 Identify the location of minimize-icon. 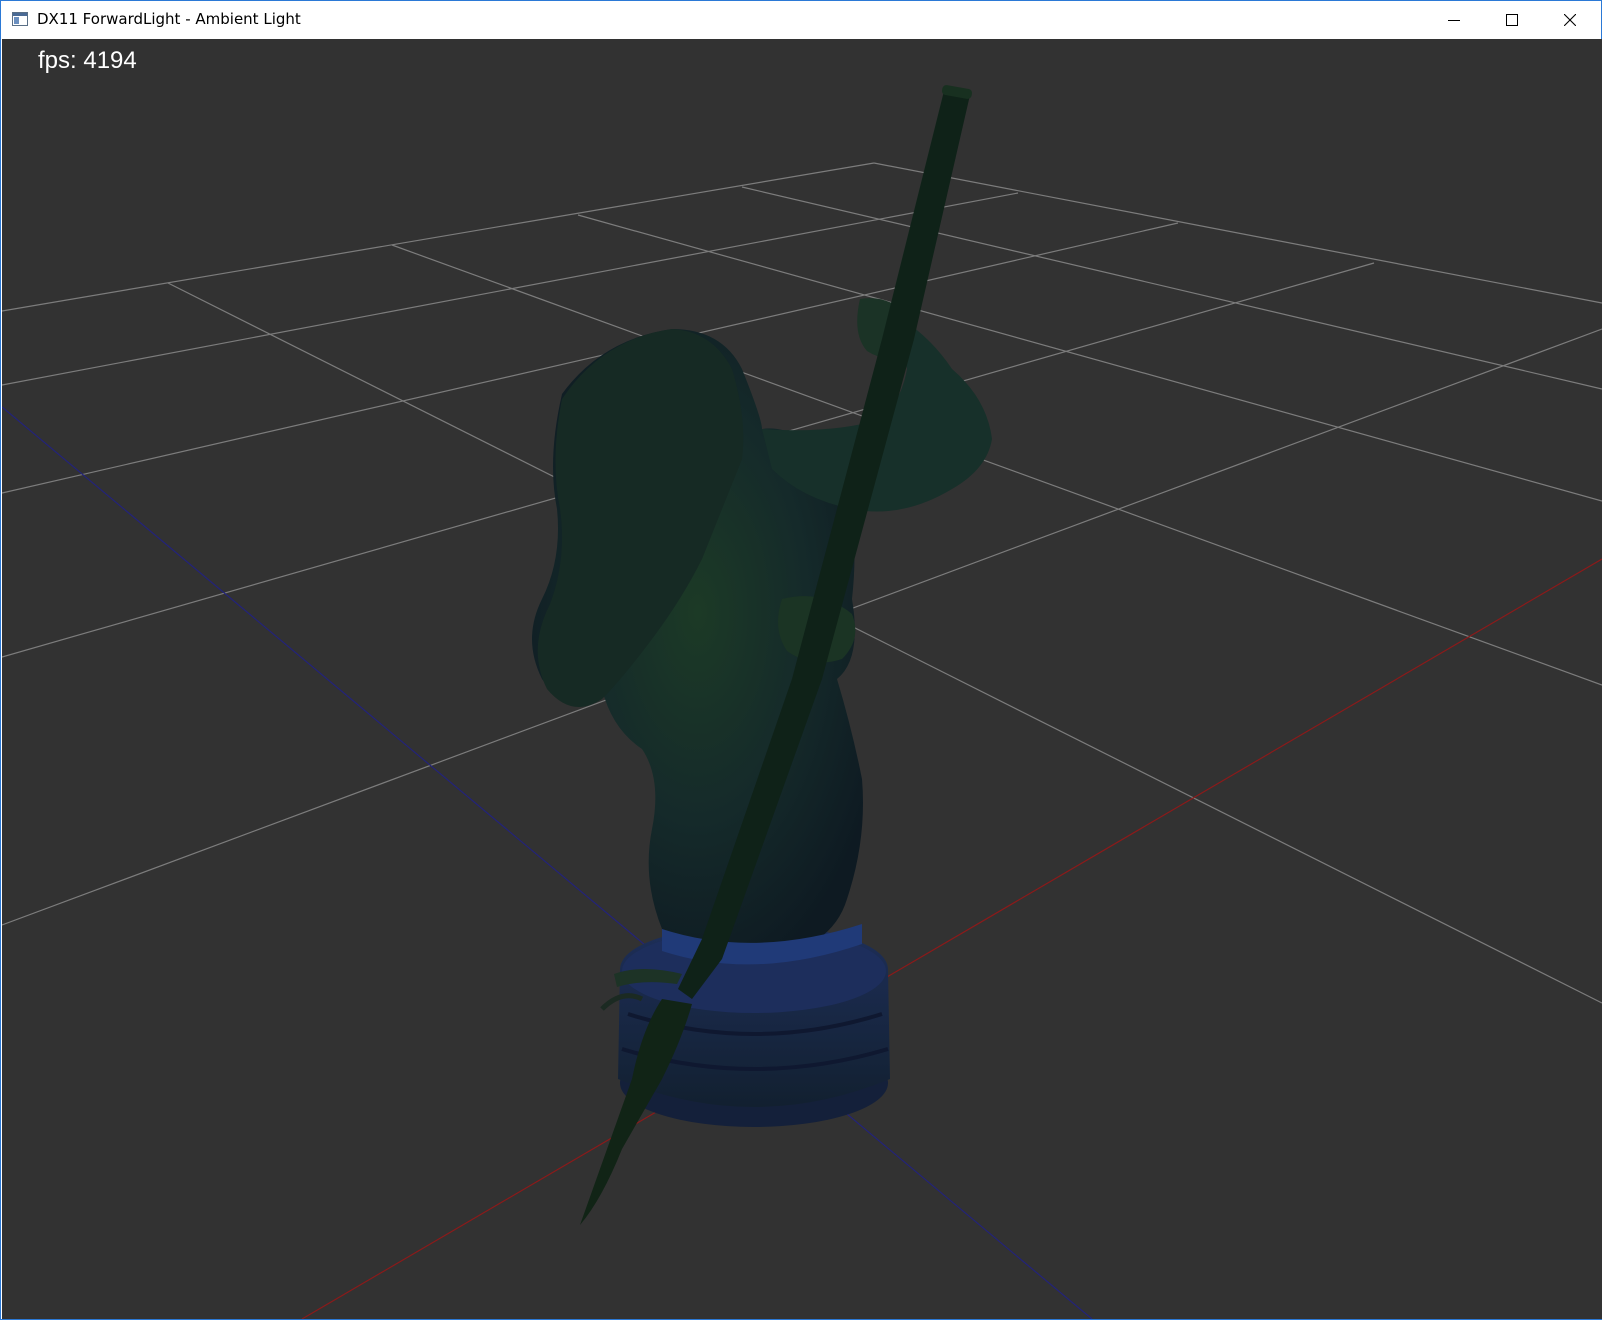
(1454, 20).